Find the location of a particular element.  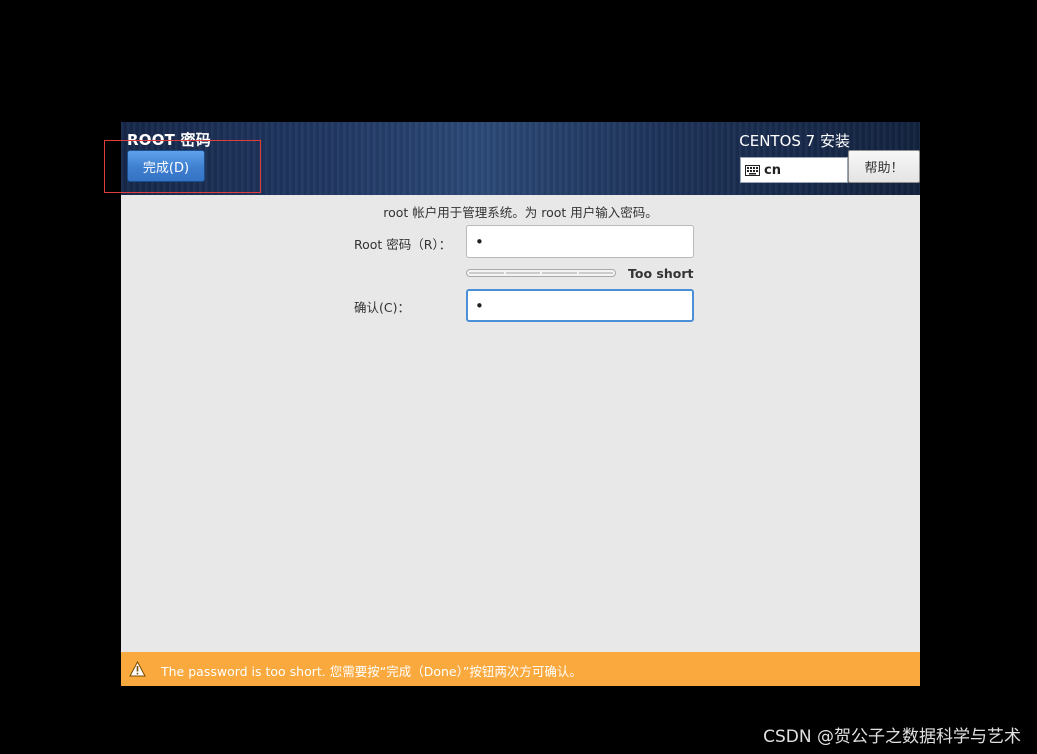

product-title: CENTOS 7 安装 is located at coordinates (794, 141).